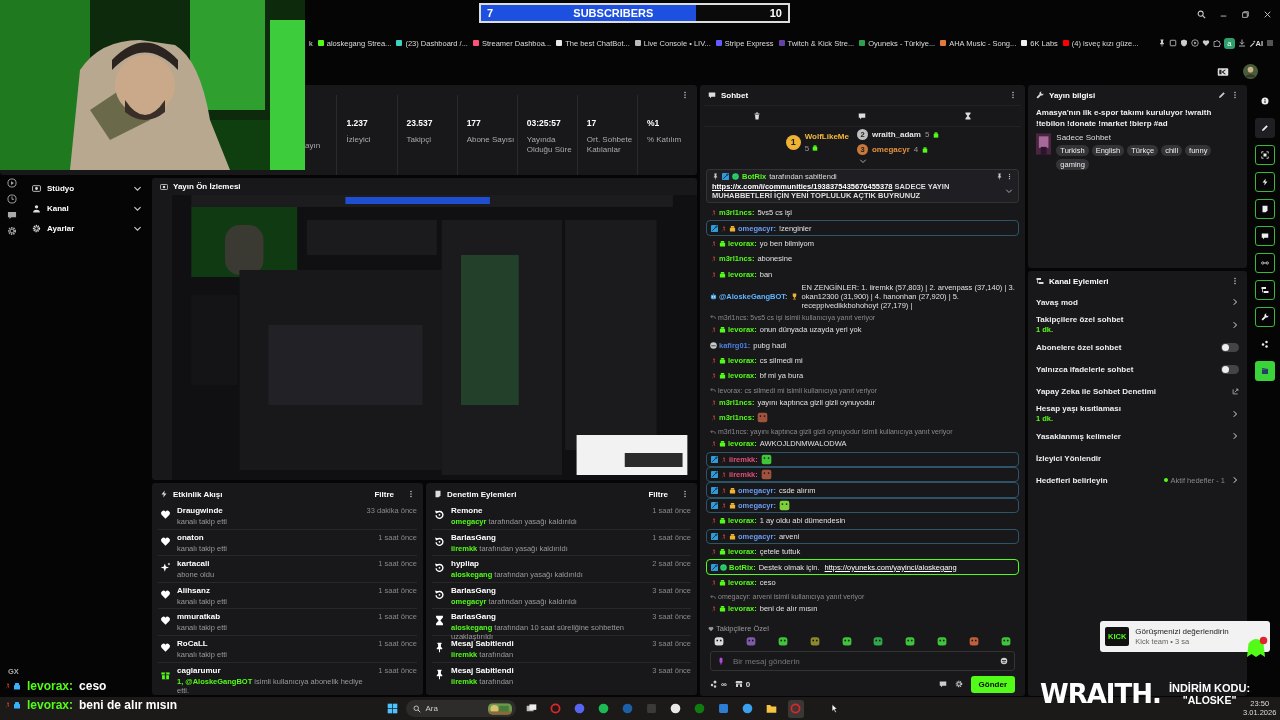 This screenshot has height=720, width=1280. Describe the element at coordinates (465, 564) in the screenshot. I see `moderation-target: hypliap` at that location.